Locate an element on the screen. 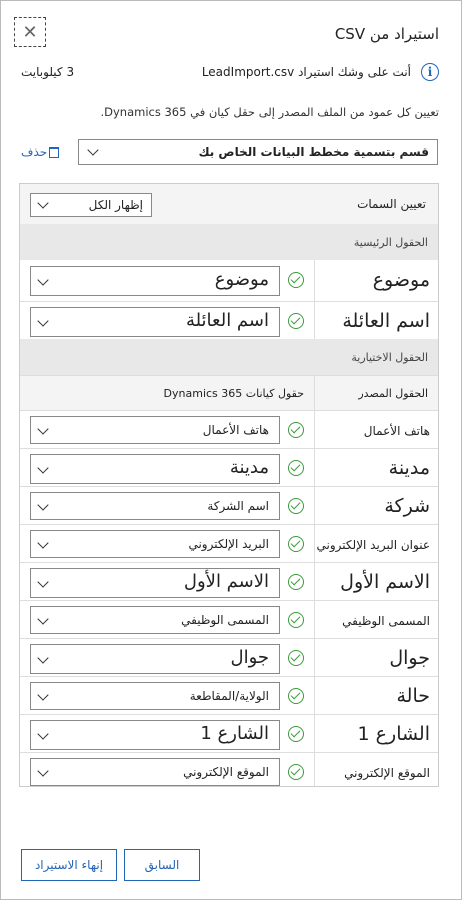 This screenshot has height=900, width=462. source-field: اسم العائلة is located at coordinates (386, 321).